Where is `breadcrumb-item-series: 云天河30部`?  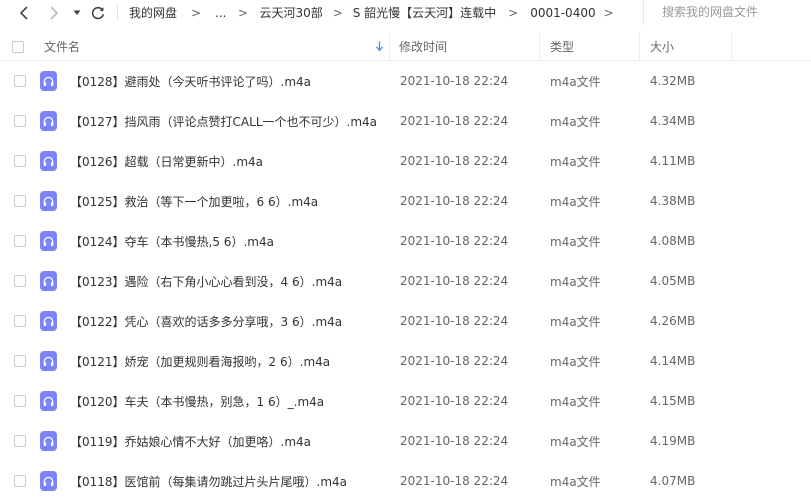 breadcrumb-item-series: 云天河30部 is located at coordinates (290, 12).